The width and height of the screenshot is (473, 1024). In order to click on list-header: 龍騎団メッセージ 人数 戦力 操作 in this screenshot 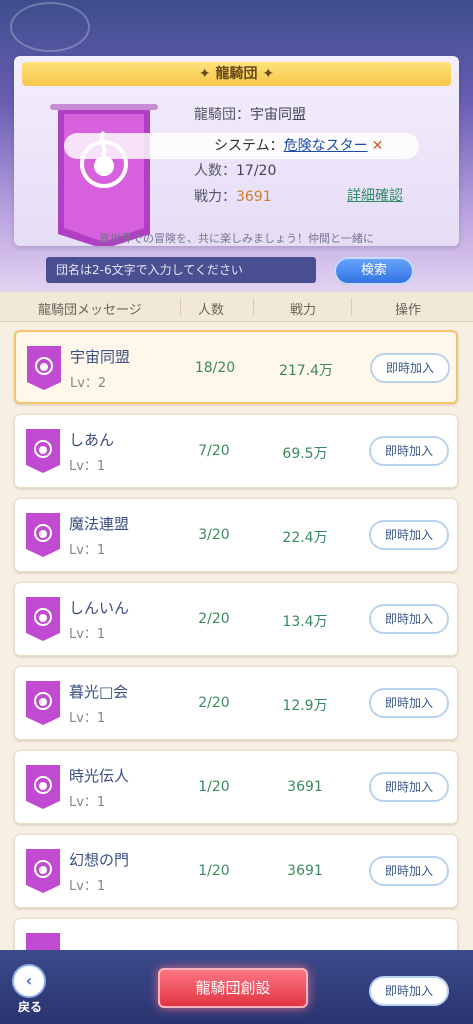, I will do `click(236, 307)`.